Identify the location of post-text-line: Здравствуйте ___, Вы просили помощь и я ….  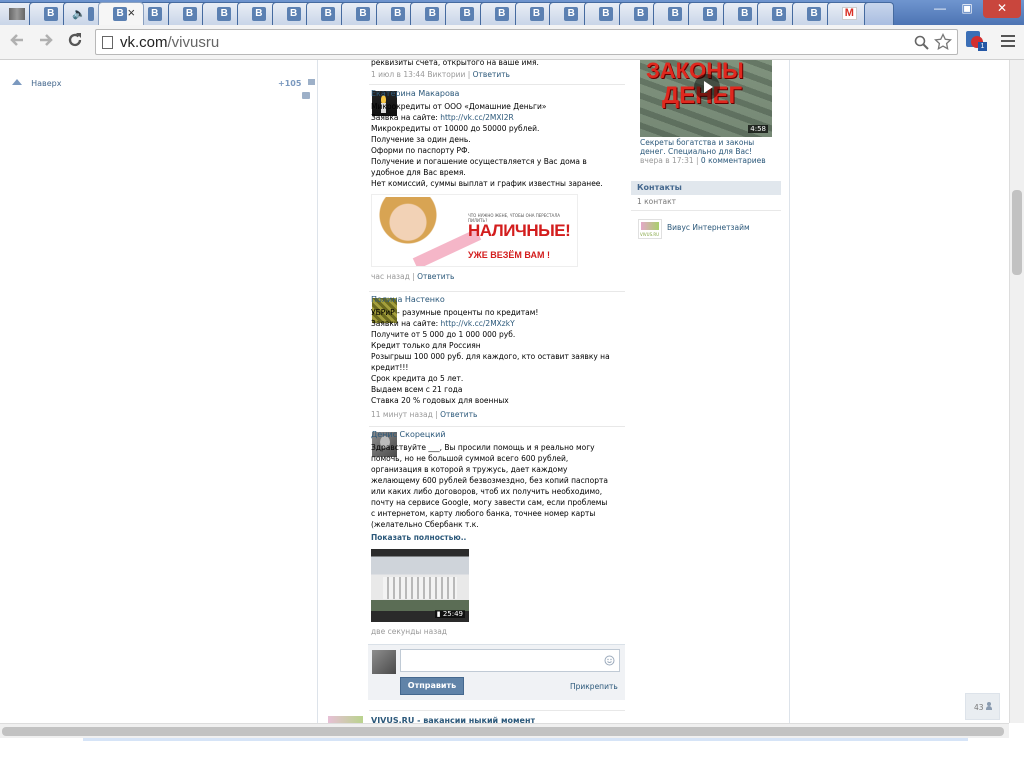
(483, 447).